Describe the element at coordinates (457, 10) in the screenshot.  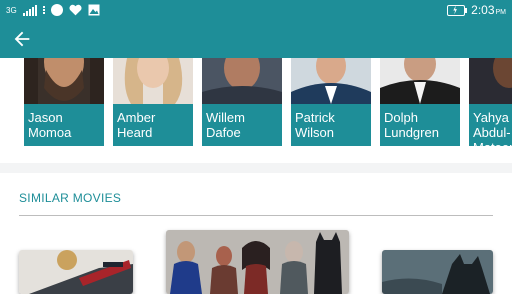
I see `battery-charging-icon` at that location.